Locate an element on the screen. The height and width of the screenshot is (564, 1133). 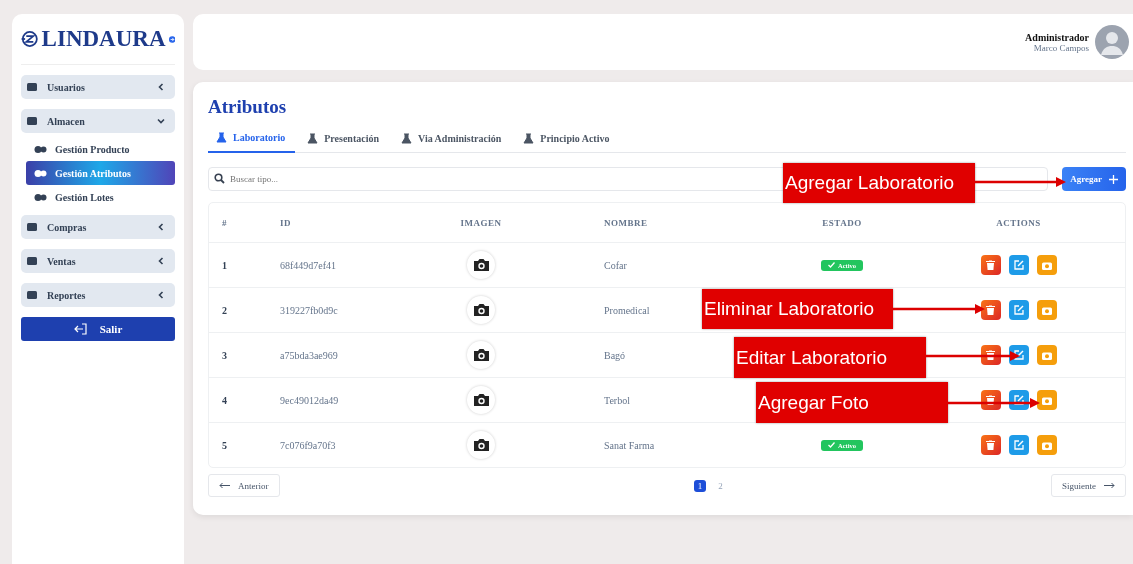
submenu-item: Gestión Producto is located at coordinates (100, 149).